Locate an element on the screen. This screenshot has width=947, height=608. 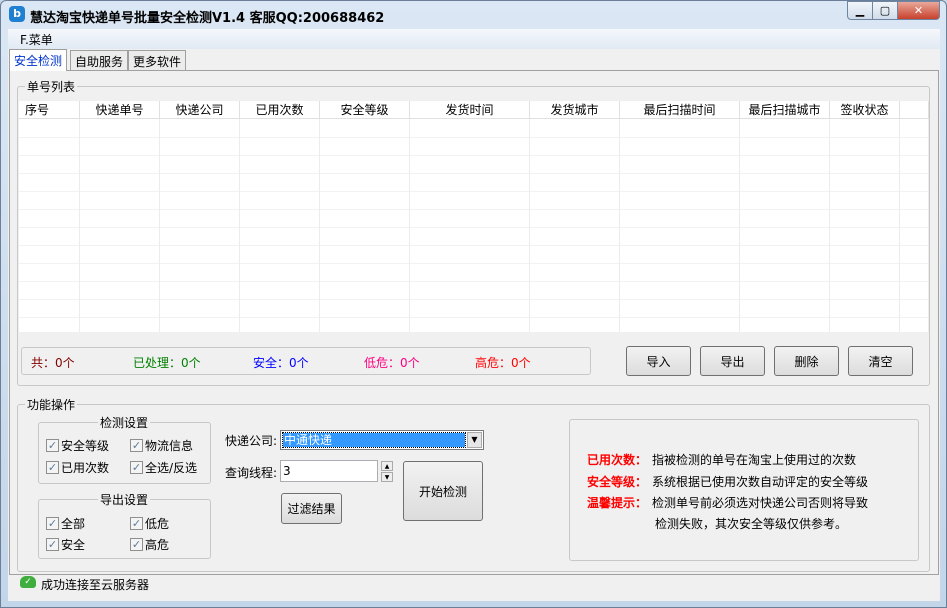
checkbox-export-safe: ✓ 安全 is located at coordinates (65, 544).